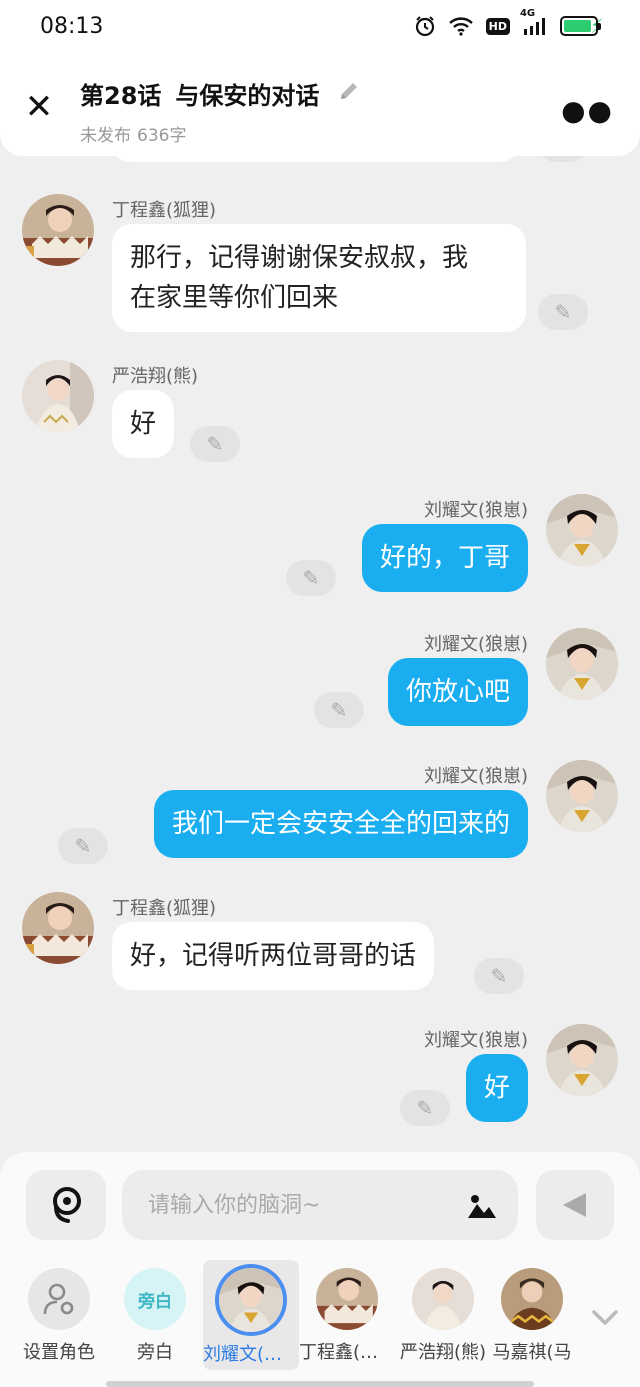 This screenshot has height=1387, width=640. I want to click on send-icon, so click(574, 1205).